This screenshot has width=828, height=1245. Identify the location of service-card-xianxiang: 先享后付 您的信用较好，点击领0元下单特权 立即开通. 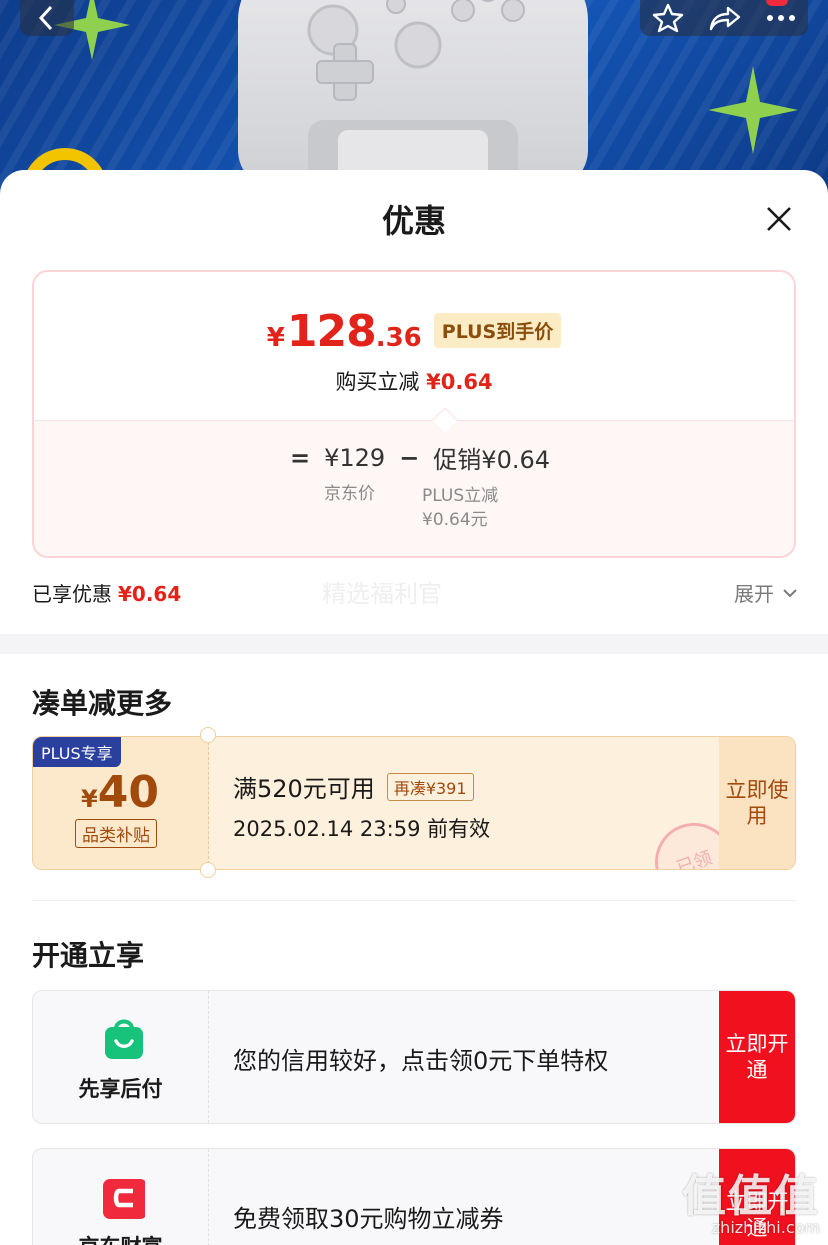
(414, 1057).